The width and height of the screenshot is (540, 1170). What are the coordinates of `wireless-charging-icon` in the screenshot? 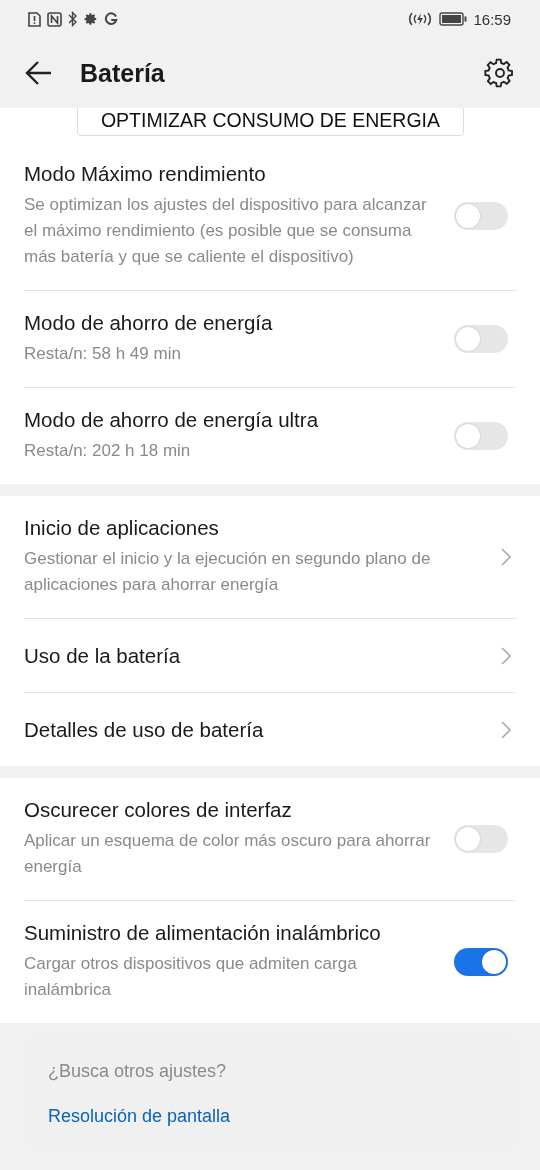 It's located at (420, 19).